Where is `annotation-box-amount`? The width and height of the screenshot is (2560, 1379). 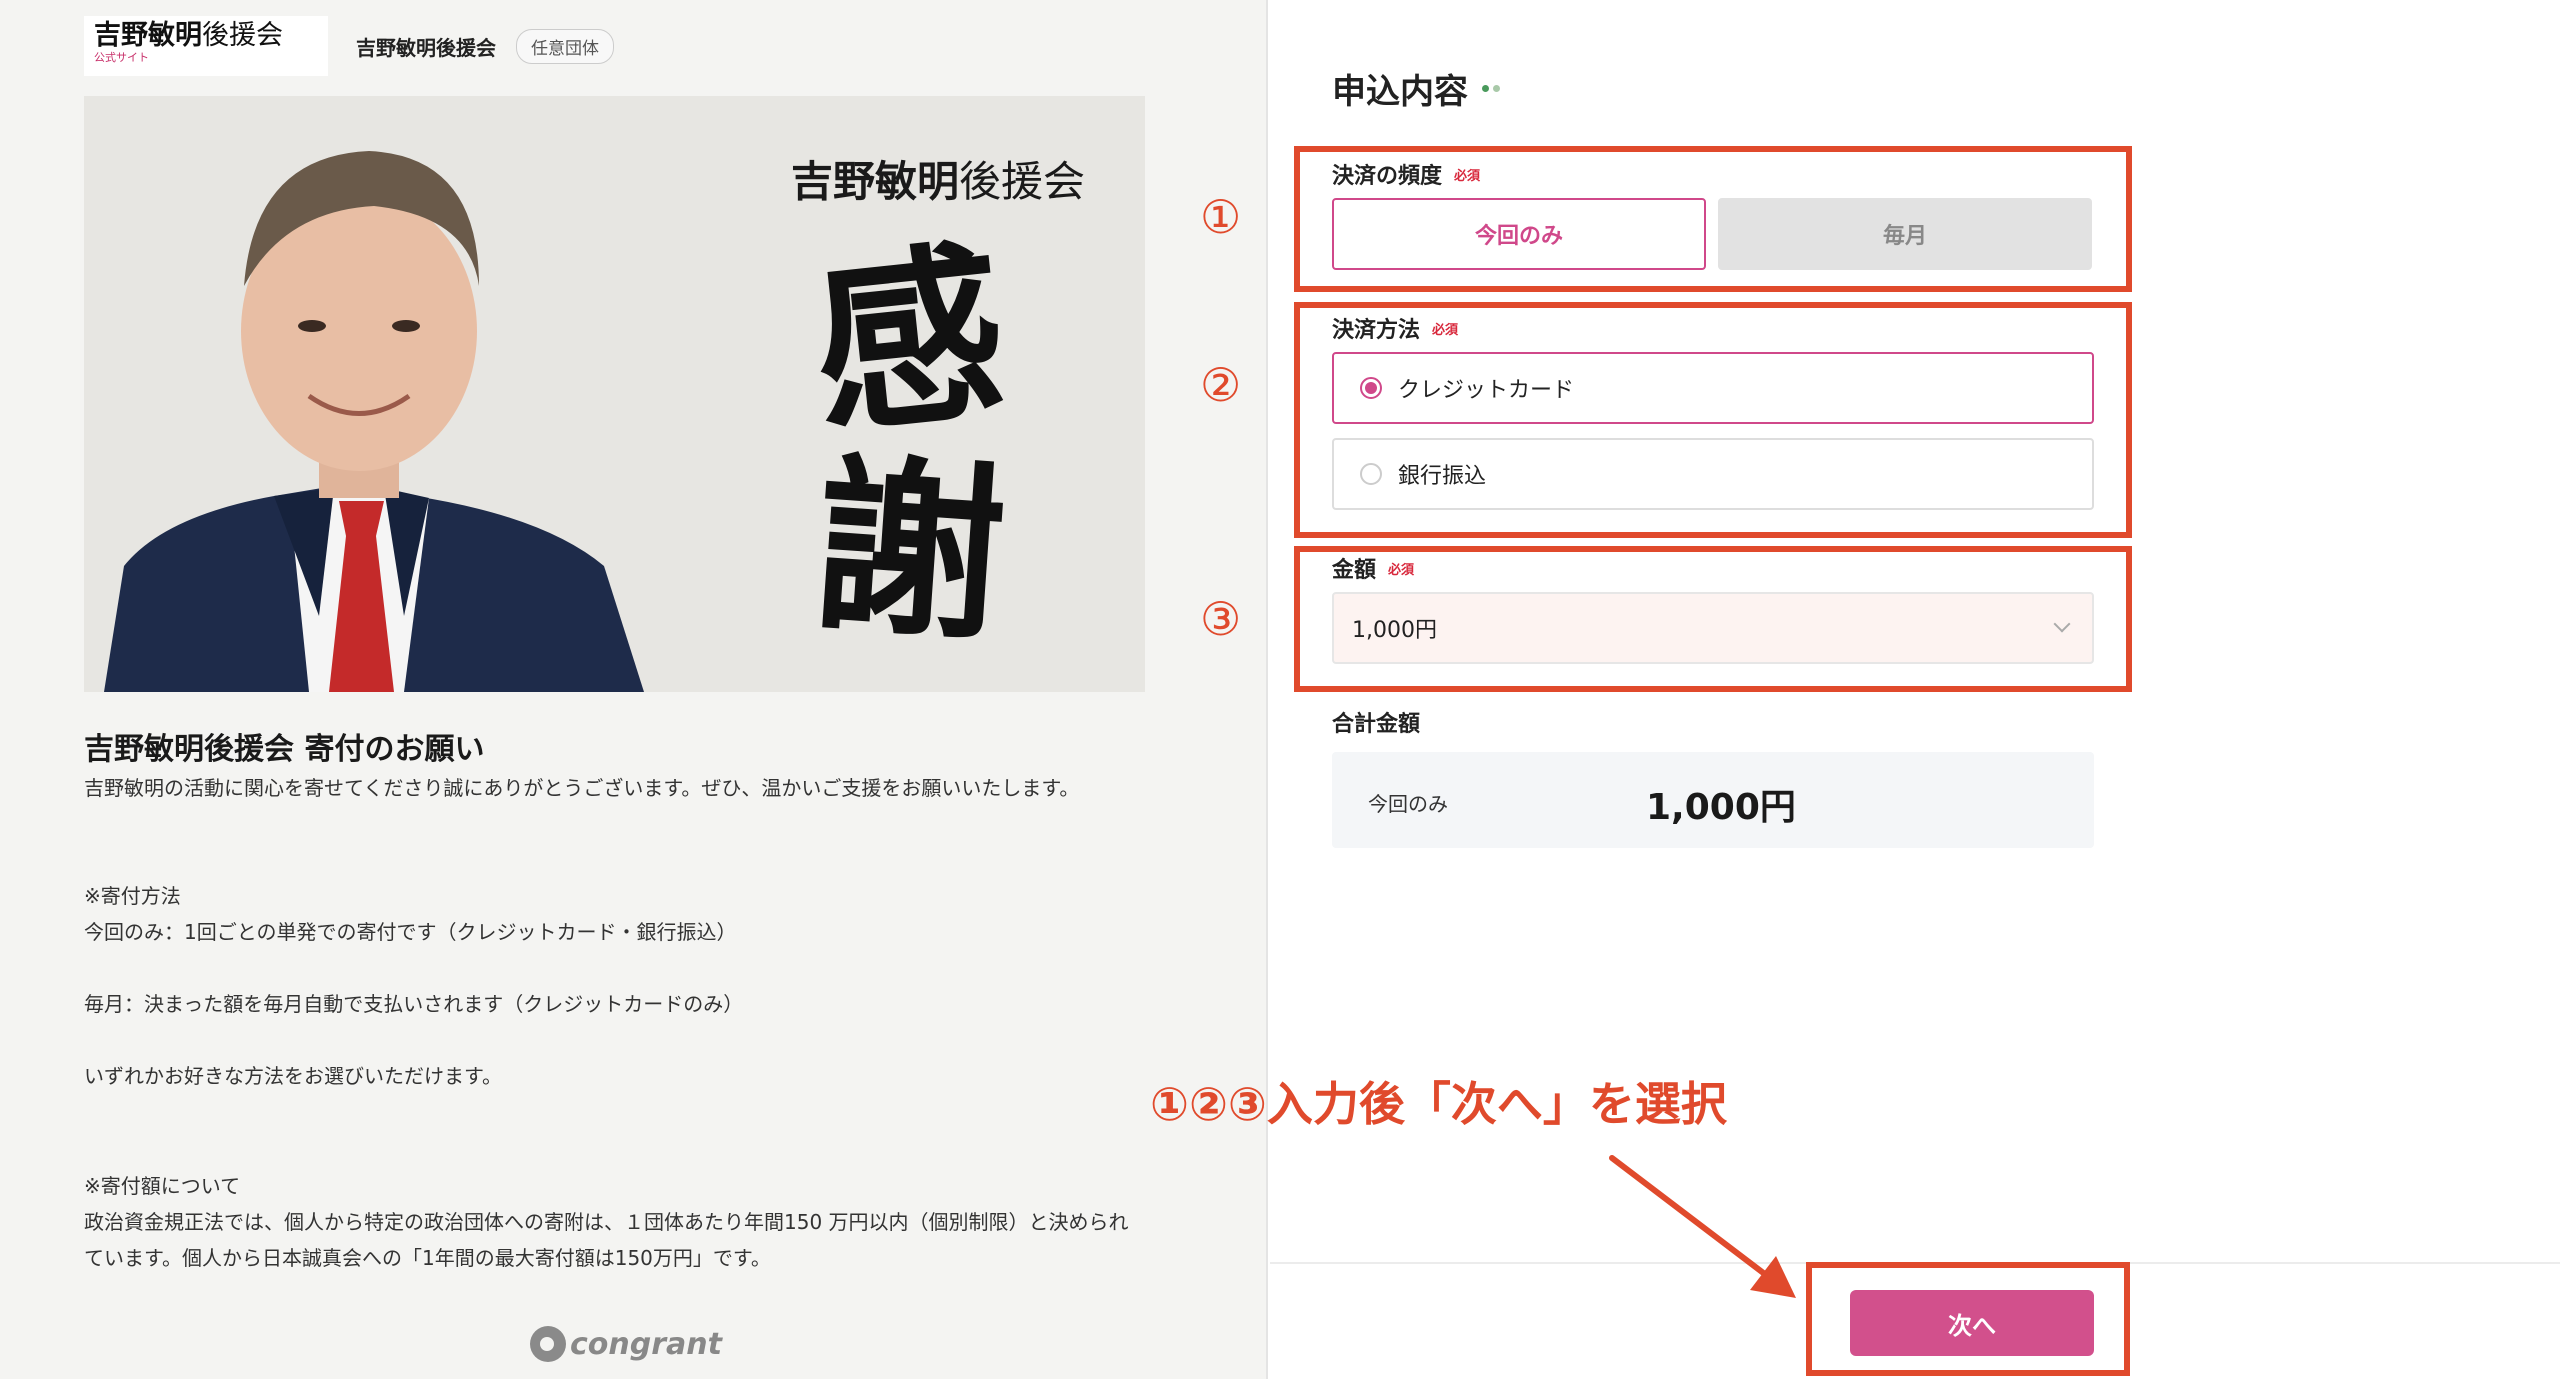
annotation-box-amount is located at coordinates (1713, 619).